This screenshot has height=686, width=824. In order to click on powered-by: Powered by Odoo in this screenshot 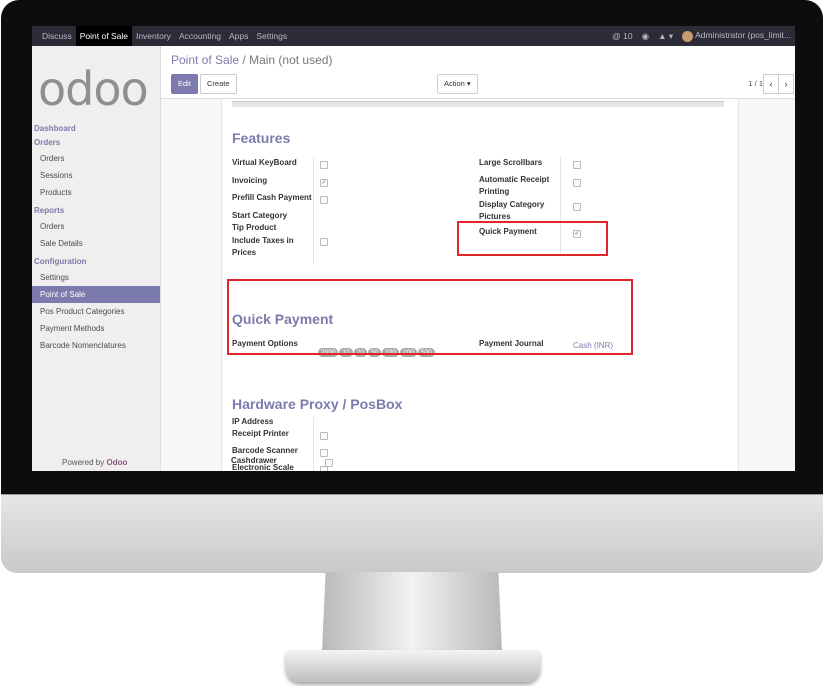, I will do `click(94, 462)`.